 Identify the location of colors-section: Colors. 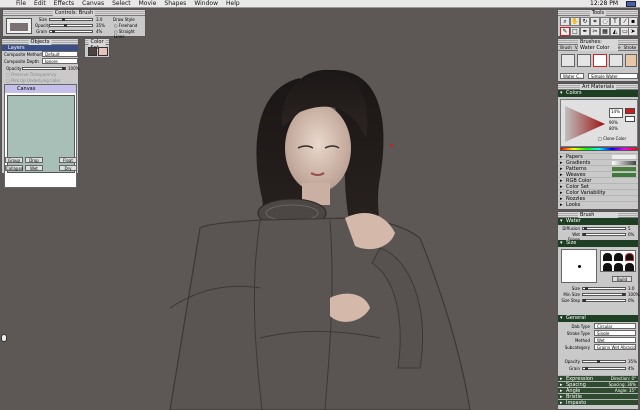
(598, 93).